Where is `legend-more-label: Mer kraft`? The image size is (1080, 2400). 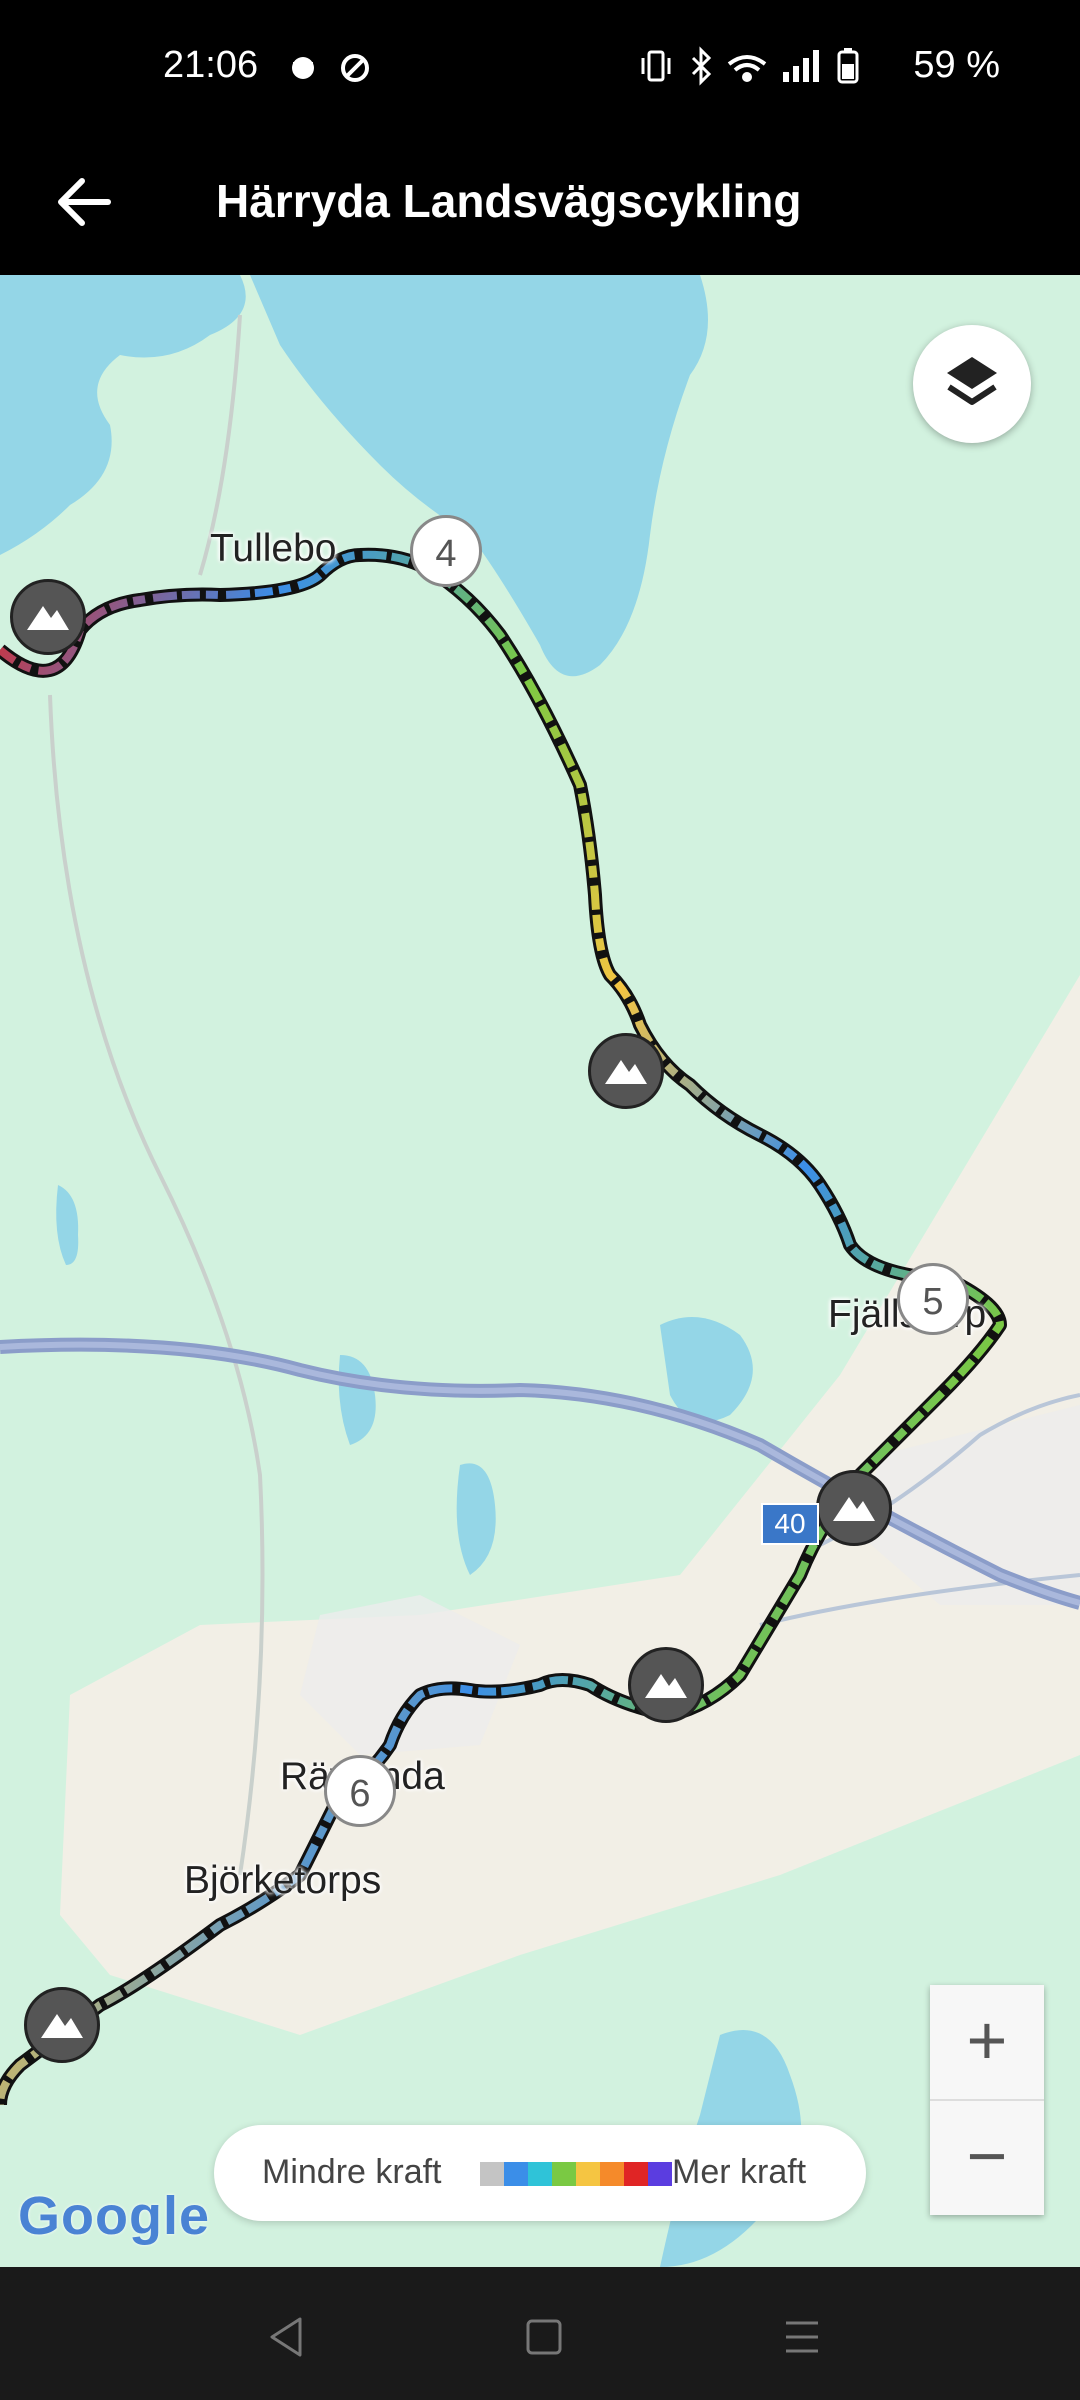 legend-more-label: Mer kraft is located at coordinates (739, 2172).